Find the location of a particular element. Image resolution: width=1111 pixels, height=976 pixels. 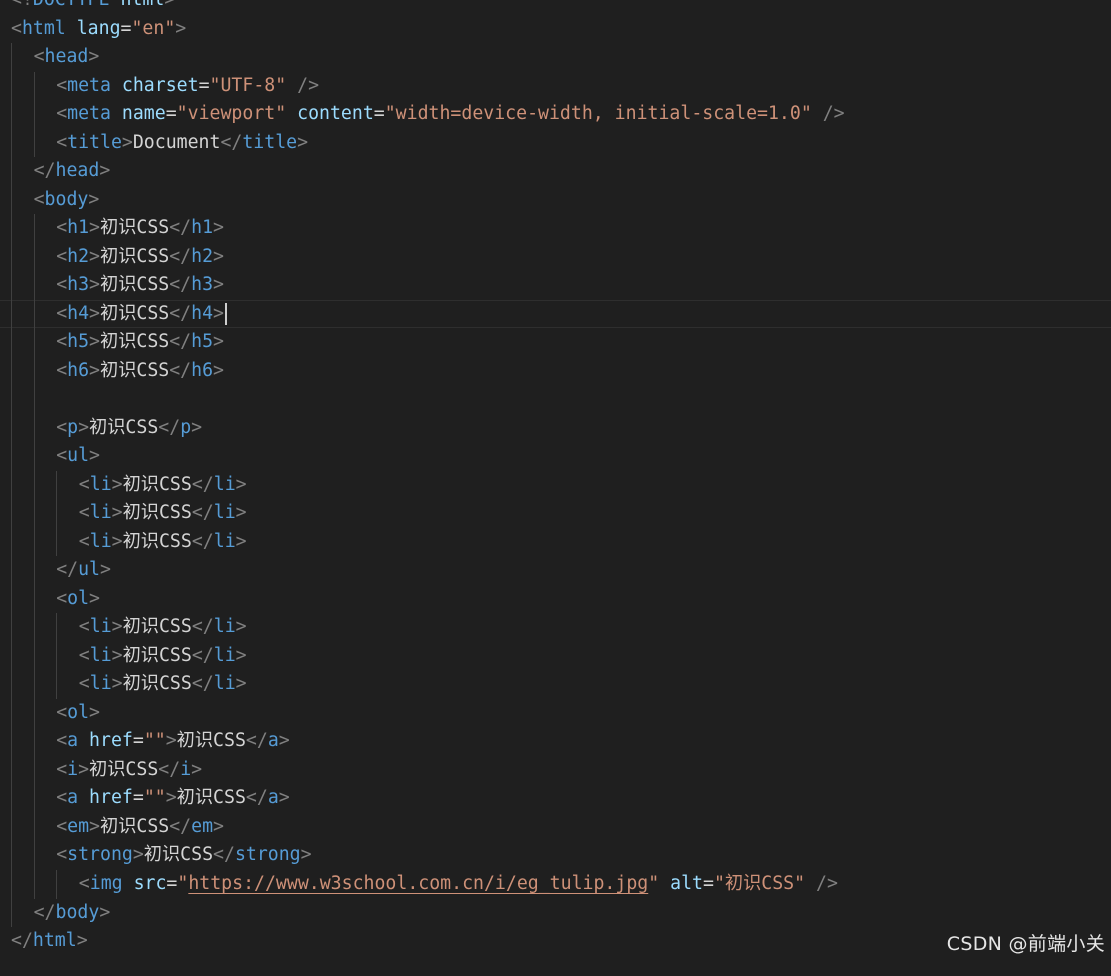

code-token: title is located at coordinates (94, 142).